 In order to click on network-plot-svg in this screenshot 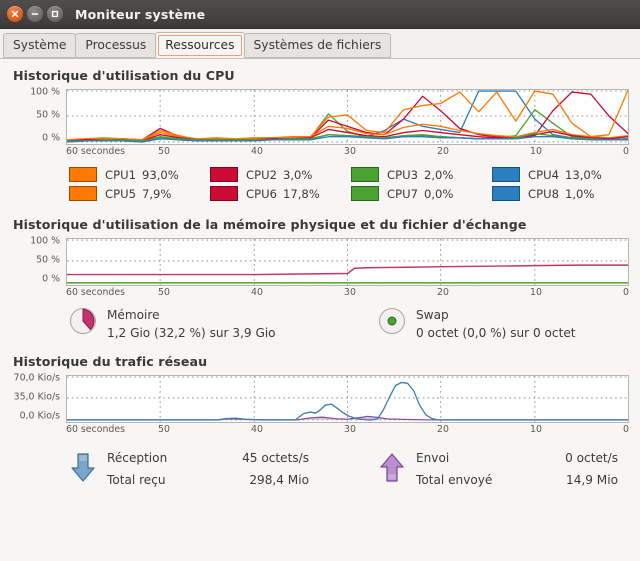, I will do `click(347, 399)`.